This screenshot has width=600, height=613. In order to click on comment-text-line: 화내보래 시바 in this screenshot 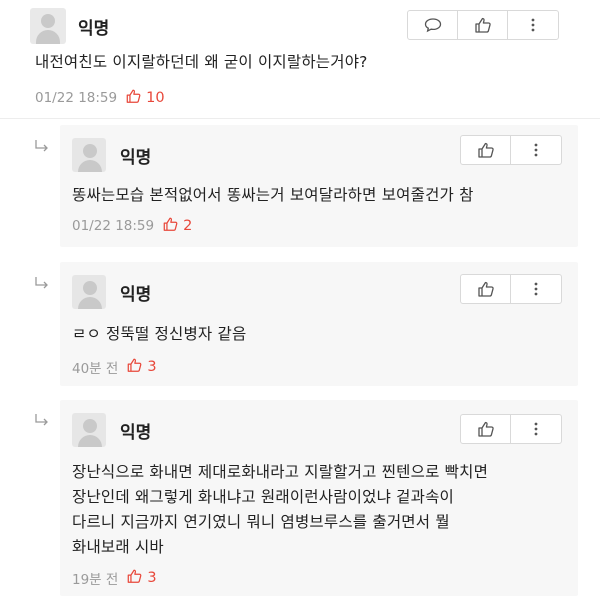, I will do `click(118, 547)`.